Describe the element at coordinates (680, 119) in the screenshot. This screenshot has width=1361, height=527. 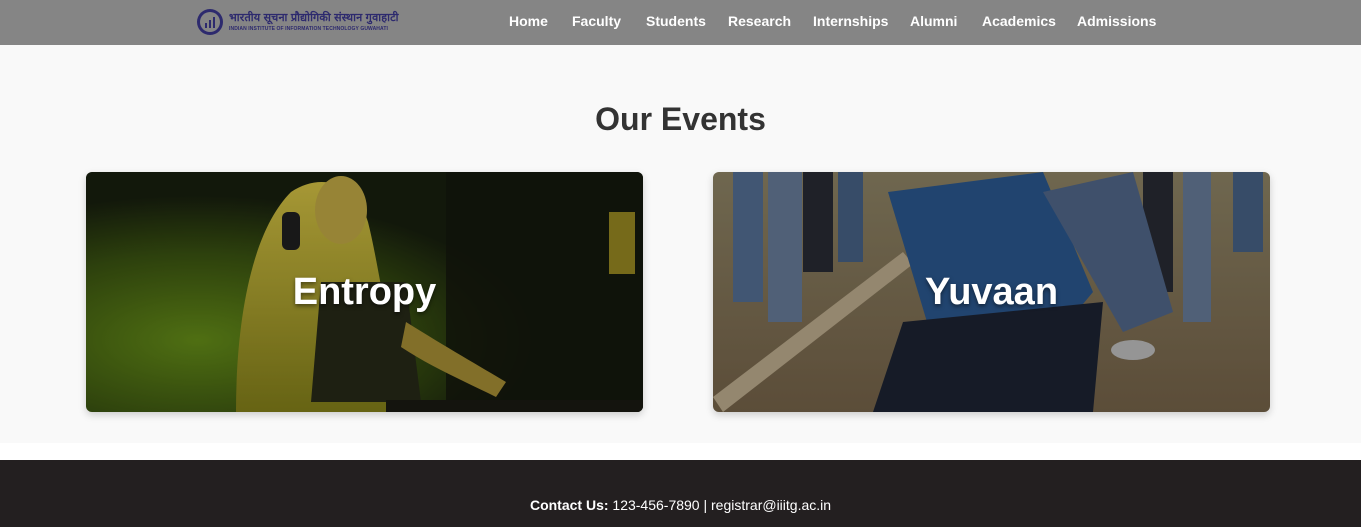
I see `events-heading: Our Events` at that location.